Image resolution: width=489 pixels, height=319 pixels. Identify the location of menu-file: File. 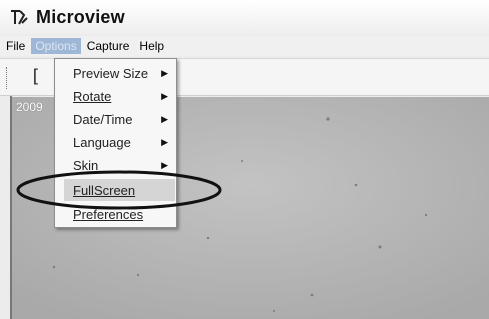
(15, 46).